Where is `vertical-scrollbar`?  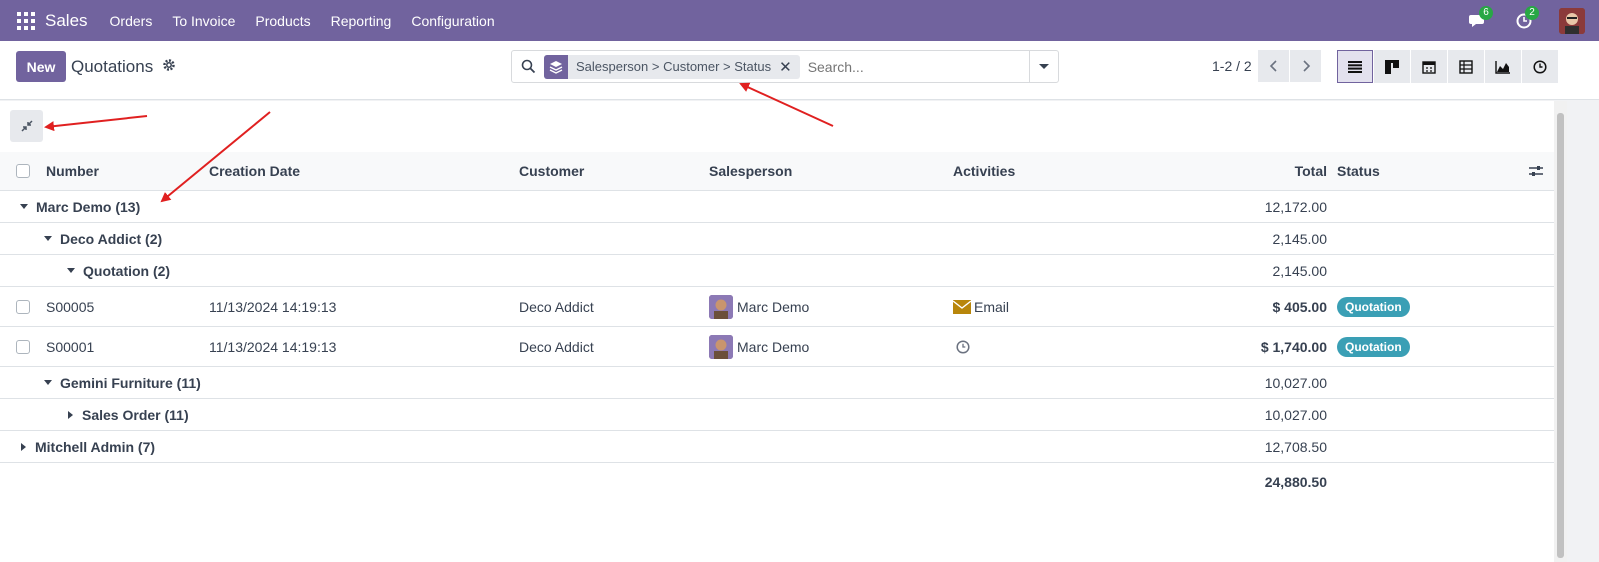
vertical-scrollbar is located at coordinates (1560, 331).